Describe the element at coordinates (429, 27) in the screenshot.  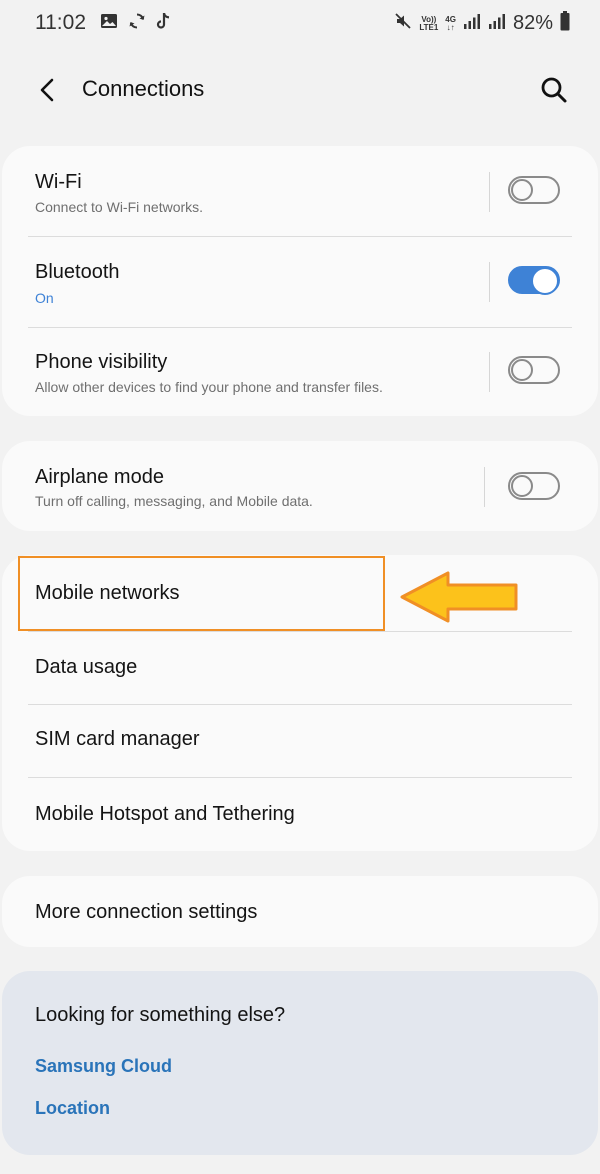
I see `lte-label: LTE1` at that location.